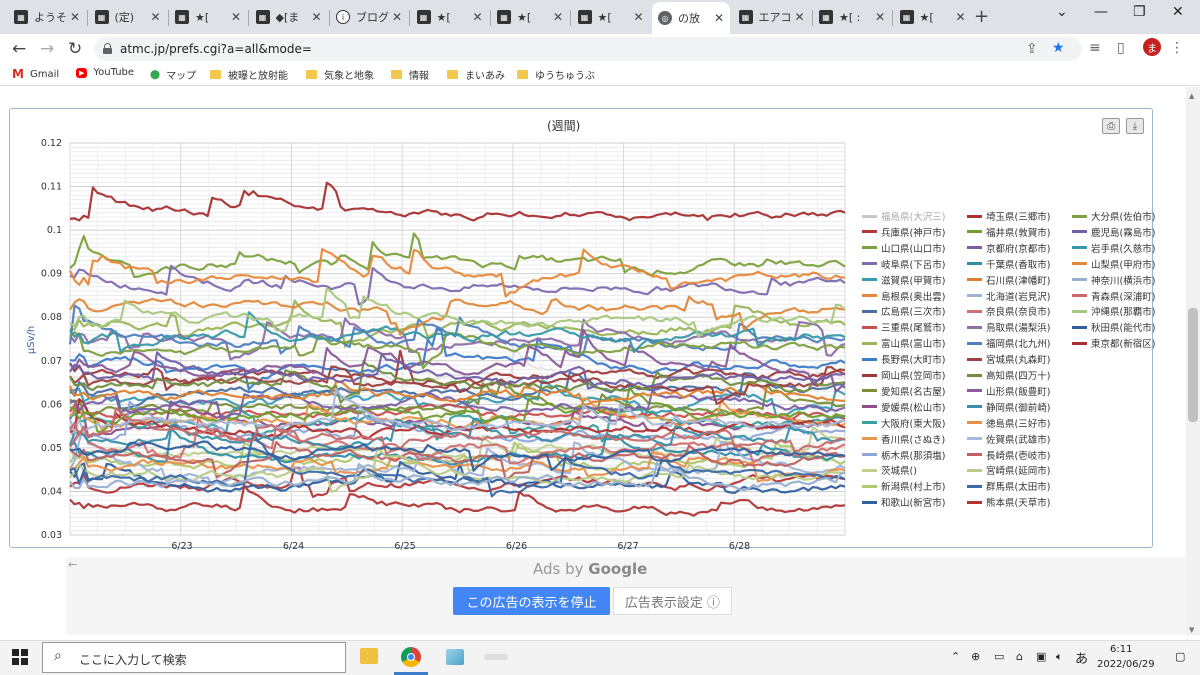 This screenshot has width=1200, height=675. Describe the element at coordinates (999, 656) in the screenshot. I see `battery-icon: ▭` at that location.